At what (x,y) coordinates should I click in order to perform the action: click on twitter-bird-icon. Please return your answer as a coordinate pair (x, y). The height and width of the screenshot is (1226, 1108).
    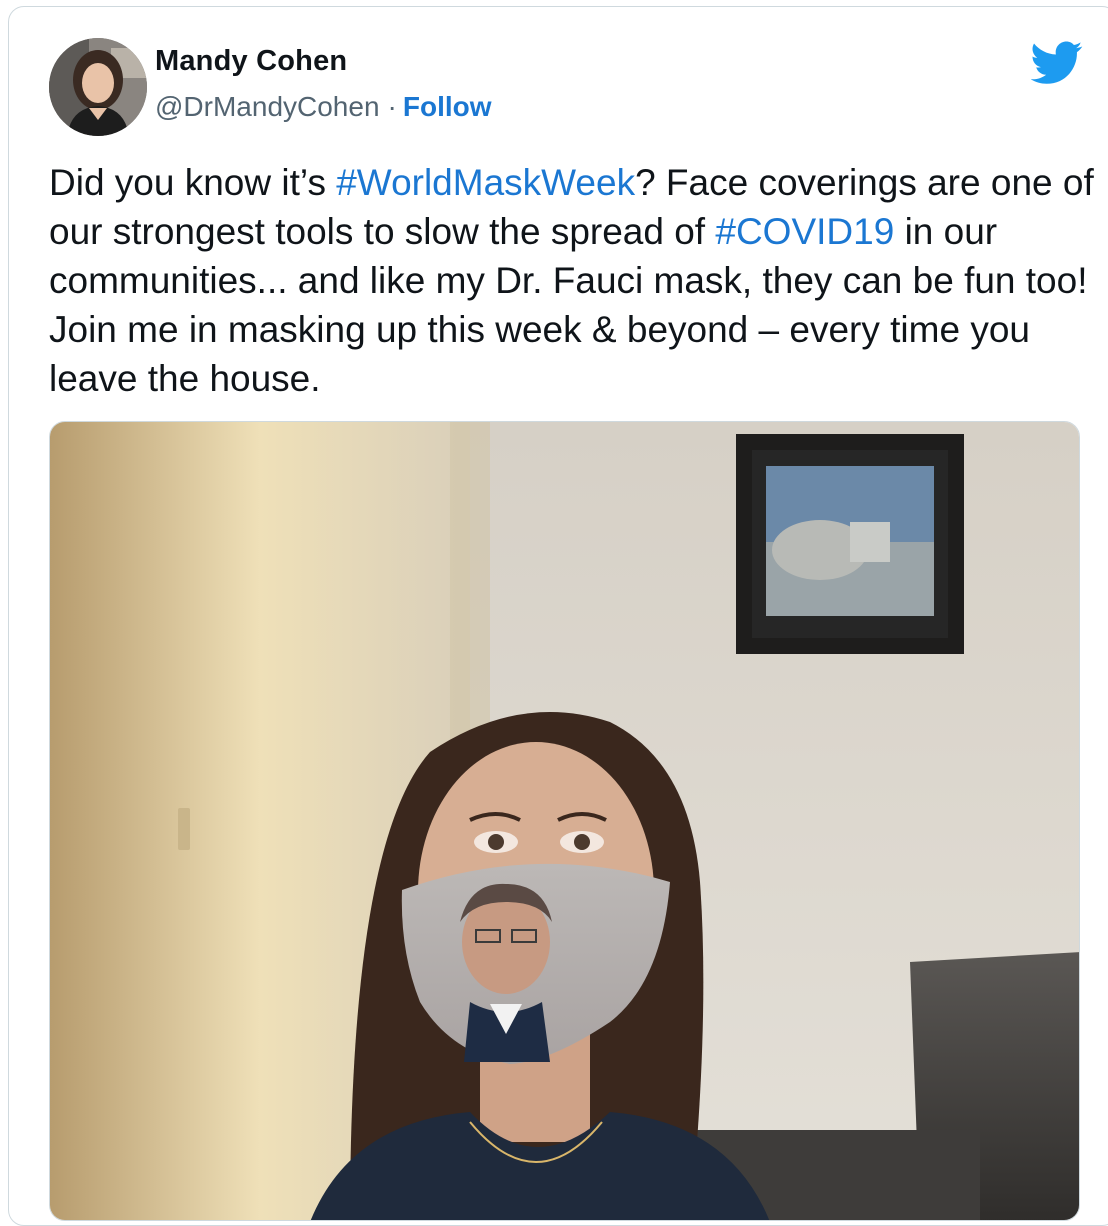
    Looking at the image, I should click on (1056, 63).